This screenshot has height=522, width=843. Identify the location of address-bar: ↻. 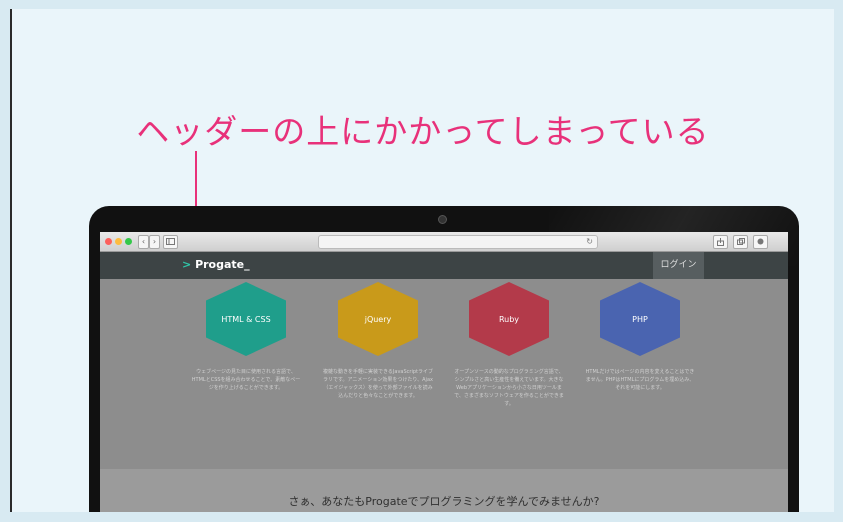
(458, 242).